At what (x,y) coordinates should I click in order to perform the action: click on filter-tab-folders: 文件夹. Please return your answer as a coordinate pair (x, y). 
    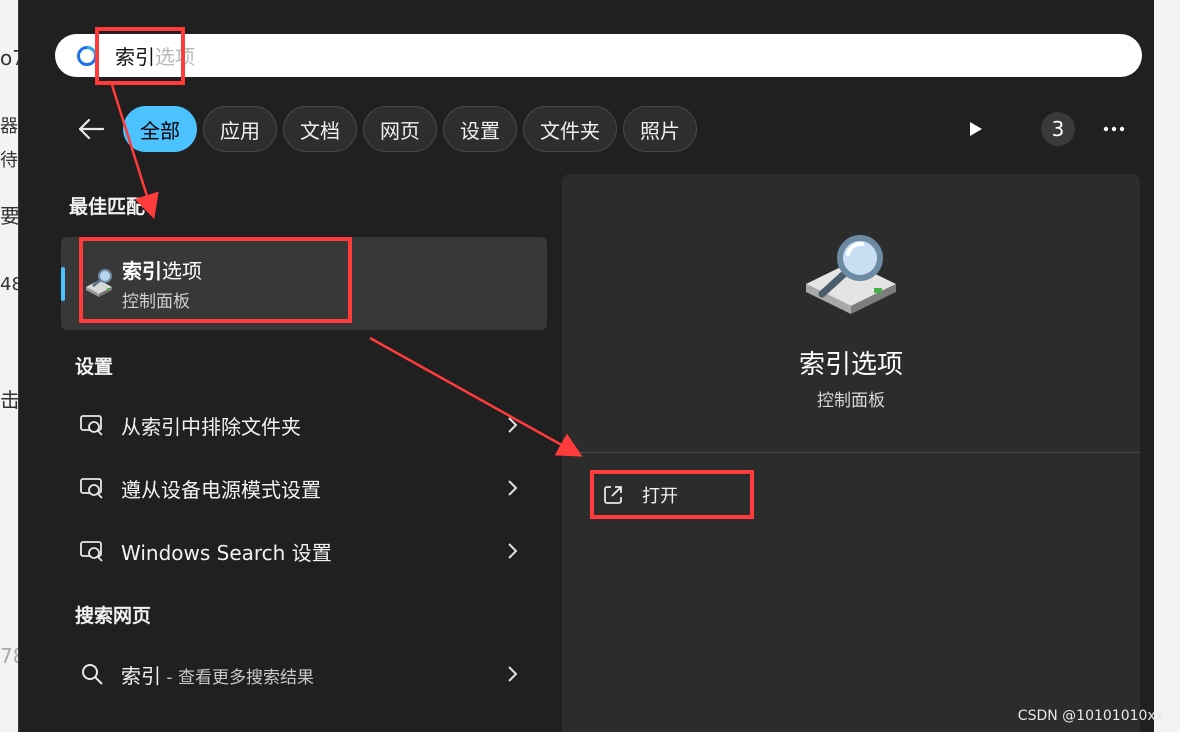
    Looking at the image, I should click on (570, 129).